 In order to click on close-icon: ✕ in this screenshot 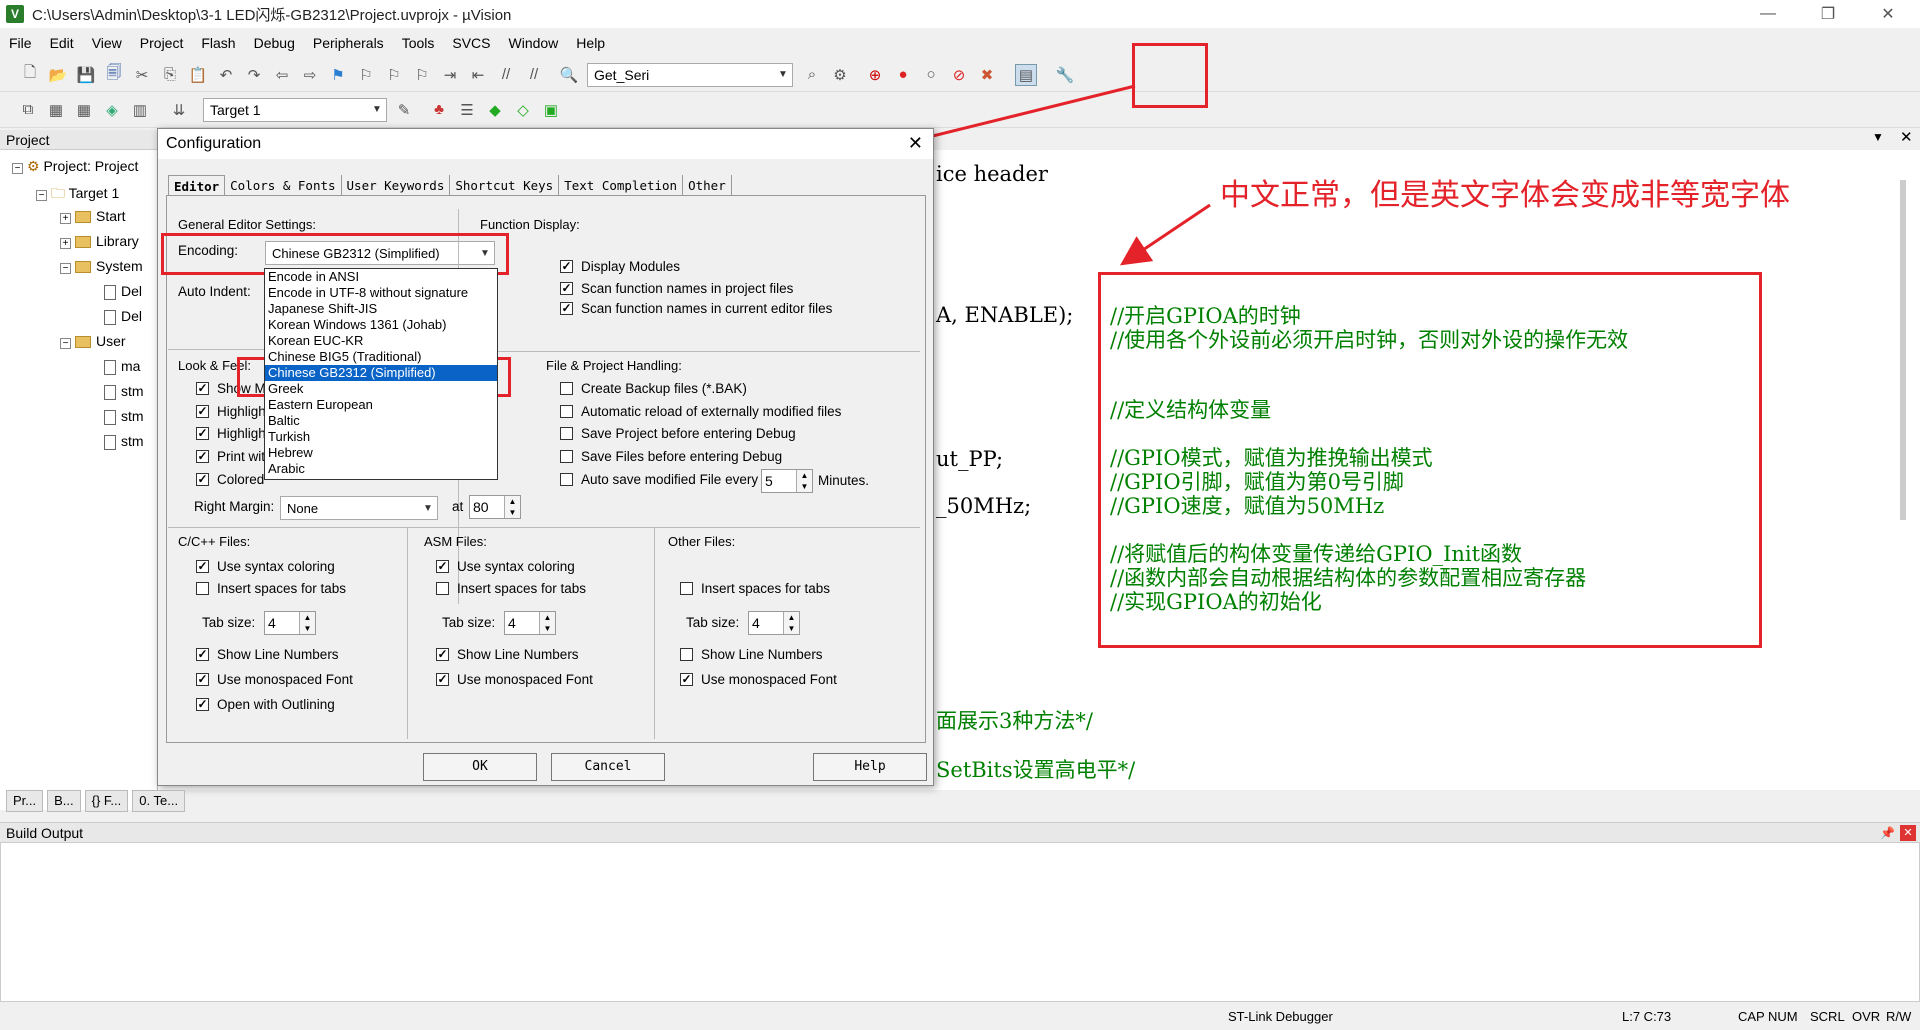, I will do `click(1908, 833)`.